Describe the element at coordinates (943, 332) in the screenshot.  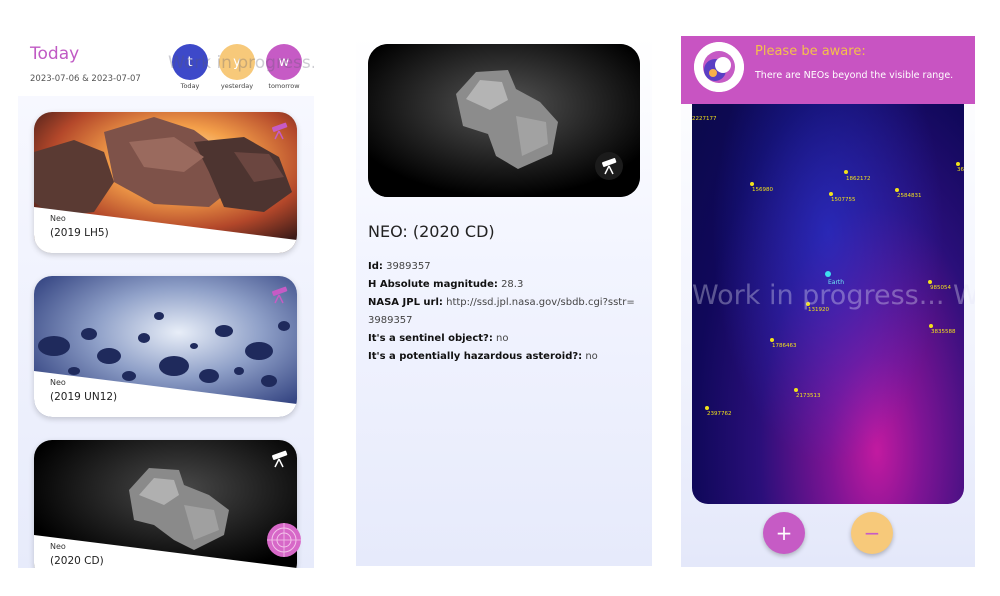
I see `neo-marker-label: 3835588` at that location.